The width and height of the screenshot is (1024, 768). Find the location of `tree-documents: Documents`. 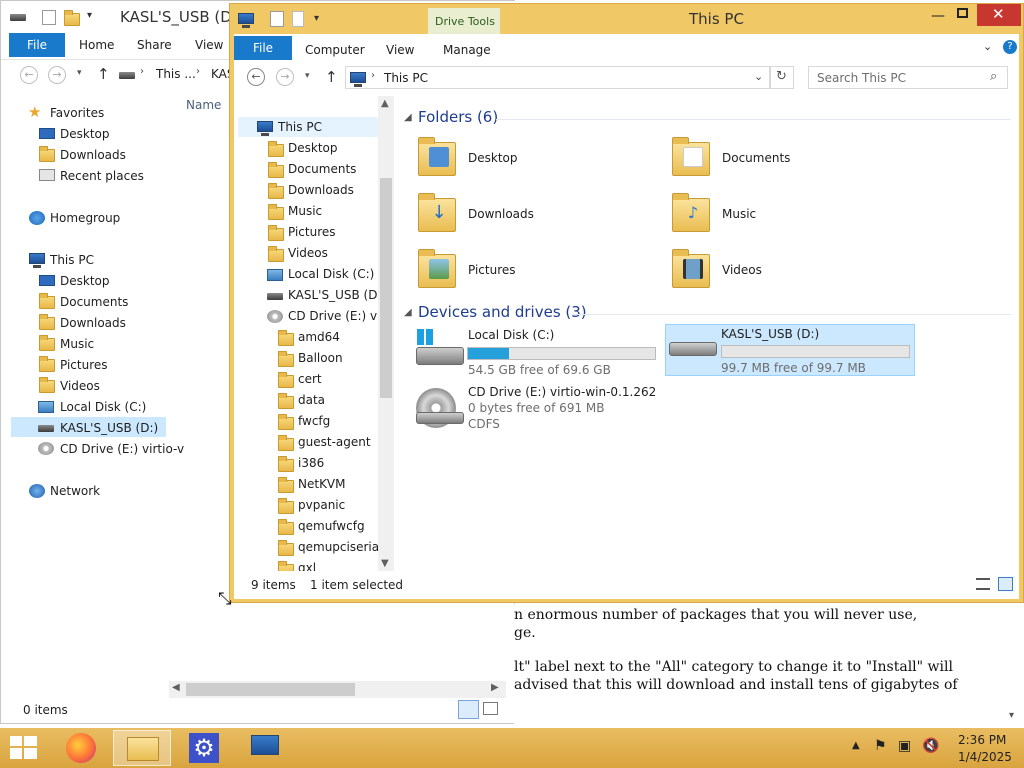

tree-documents: Documents is located at coordinates (322, 169).